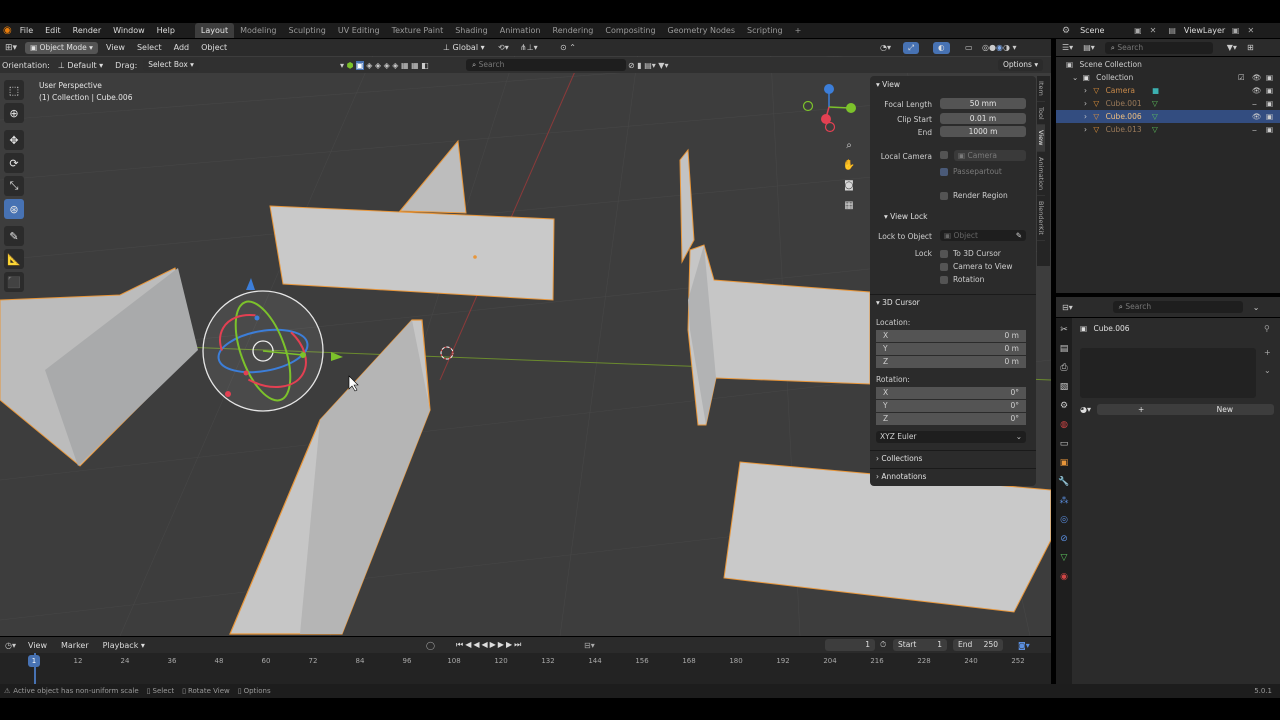  I want to click on physics-tab-icon: ◎, so click(1064, 520).